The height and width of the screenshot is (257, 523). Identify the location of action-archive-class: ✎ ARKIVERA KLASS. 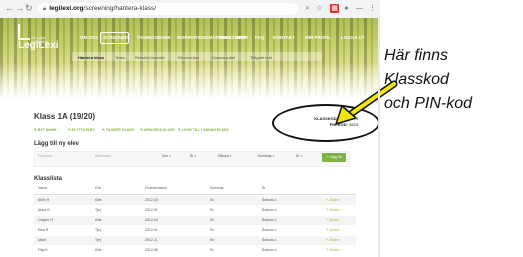
(157, 130).